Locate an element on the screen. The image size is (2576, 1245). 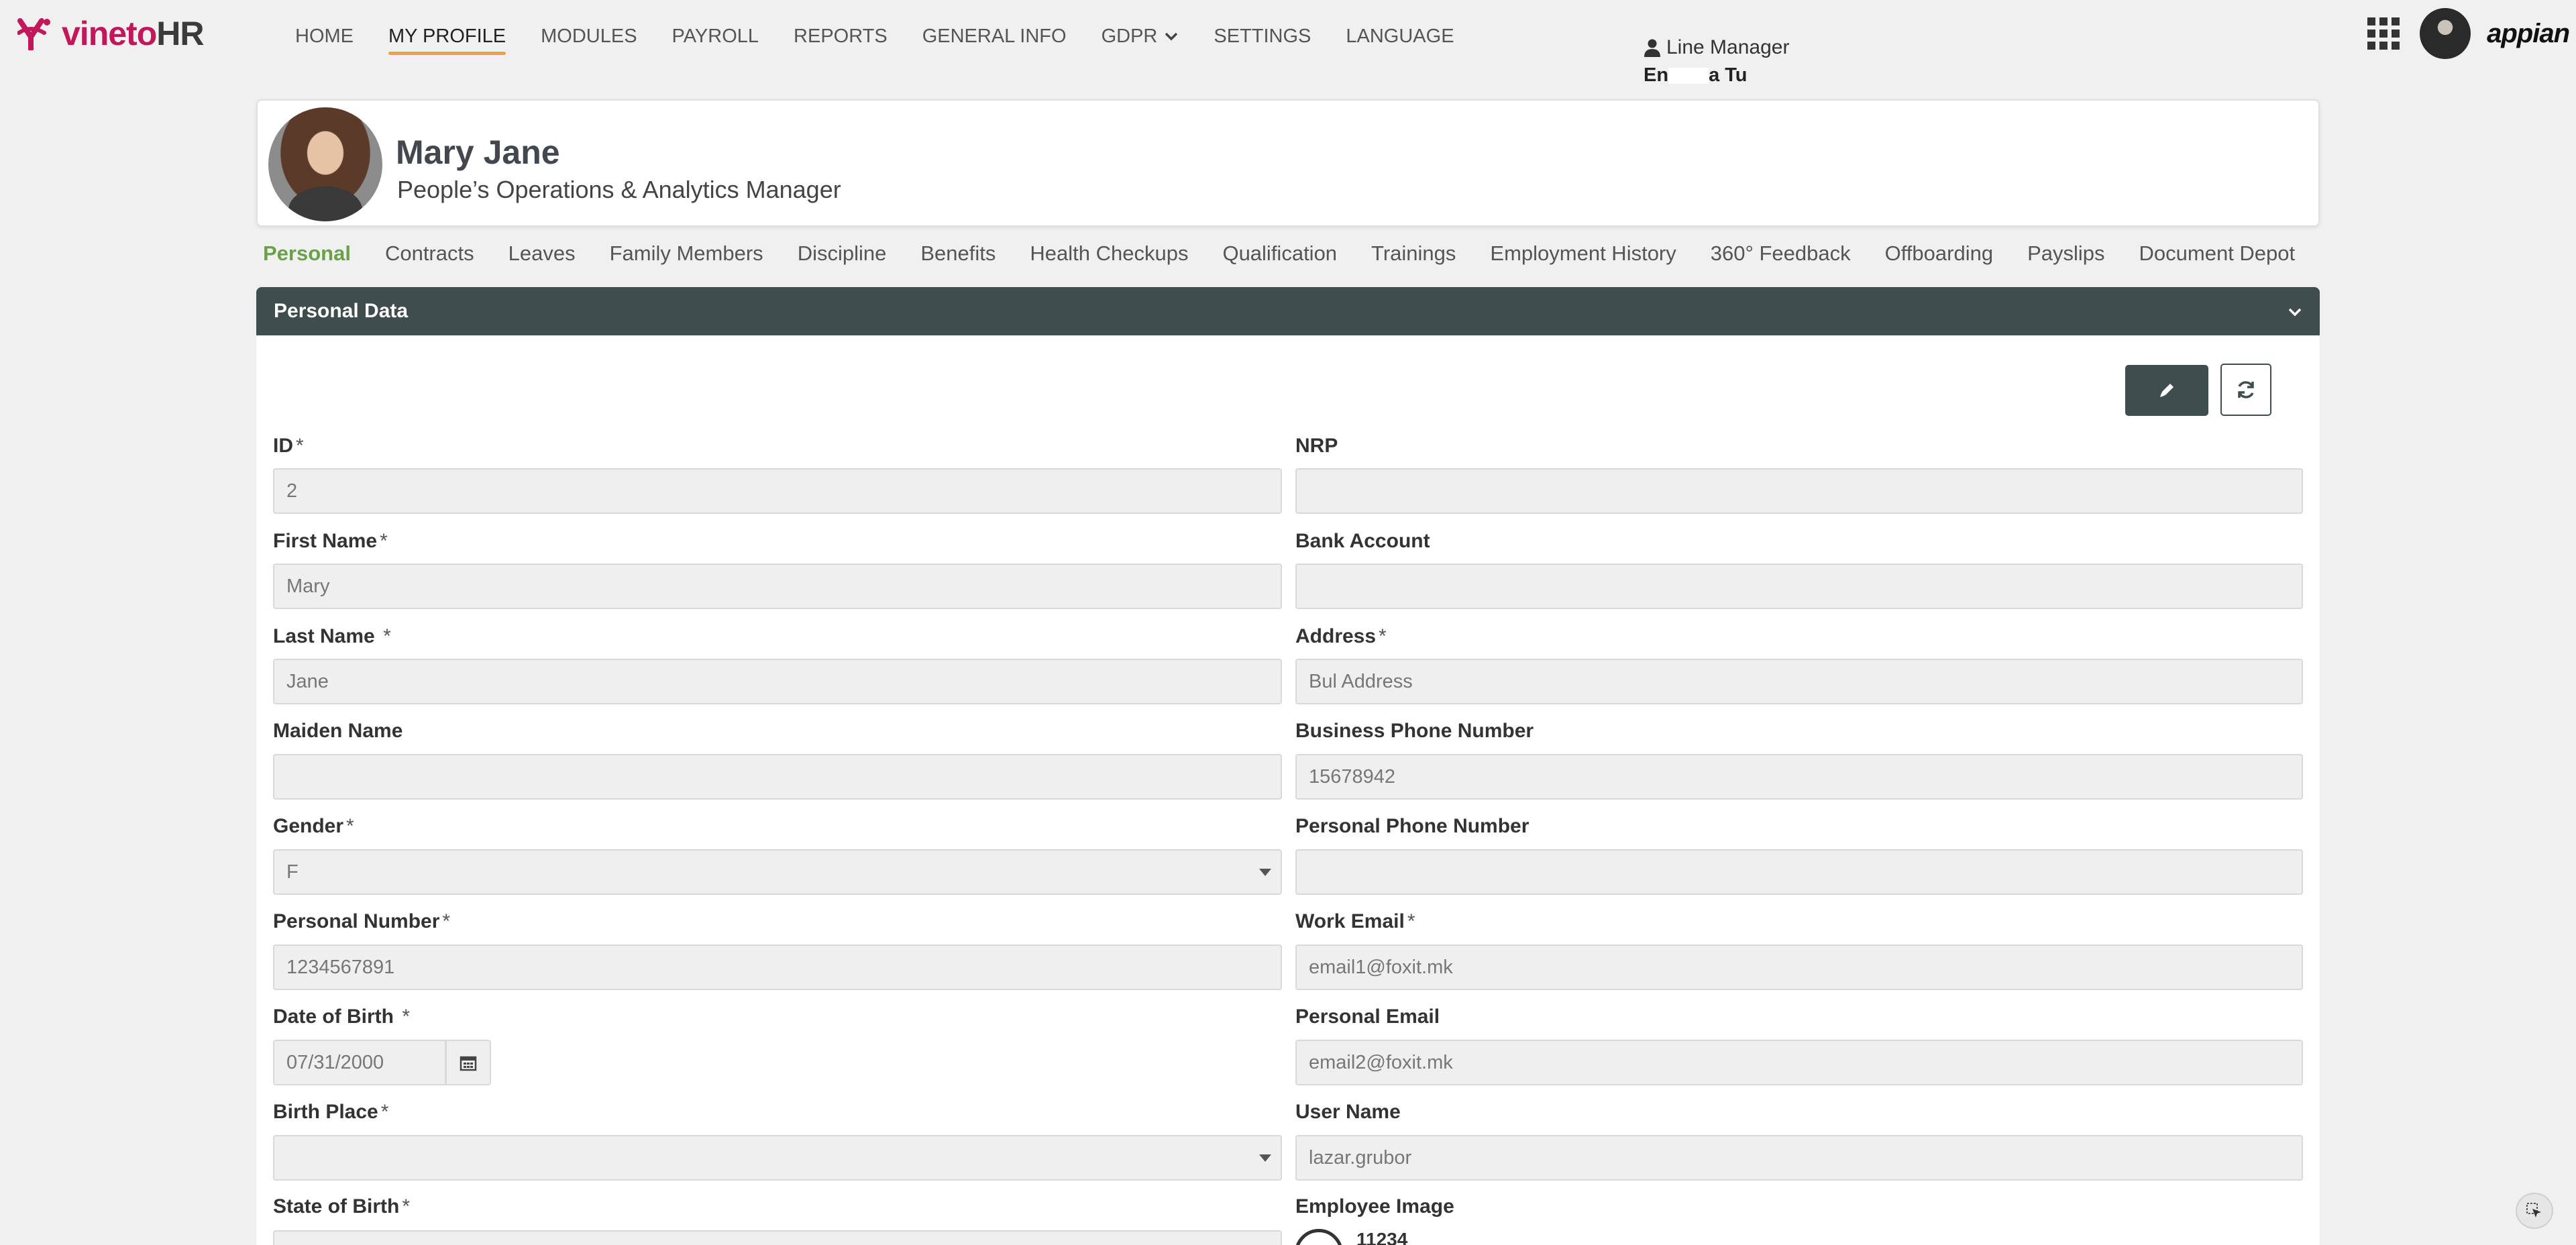
user-name-field: lazar.grubor is located at coordinates (1799, 1158).